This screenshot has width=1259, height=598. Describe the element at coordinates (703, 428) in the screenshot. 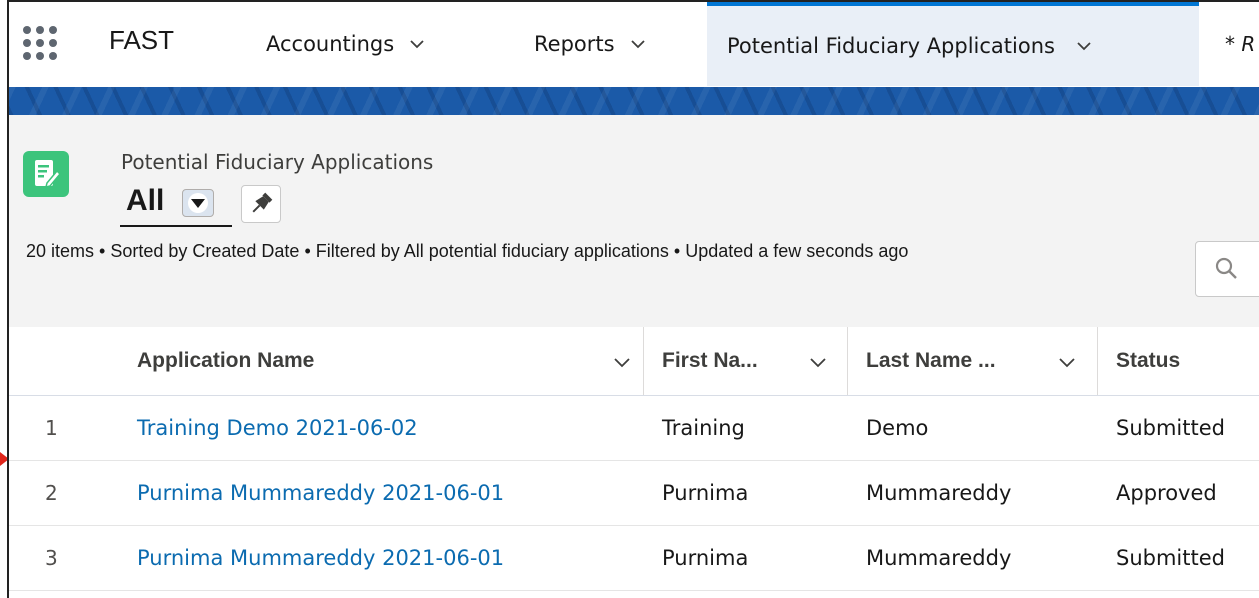

I see `first-name-cell: Training` at that location.